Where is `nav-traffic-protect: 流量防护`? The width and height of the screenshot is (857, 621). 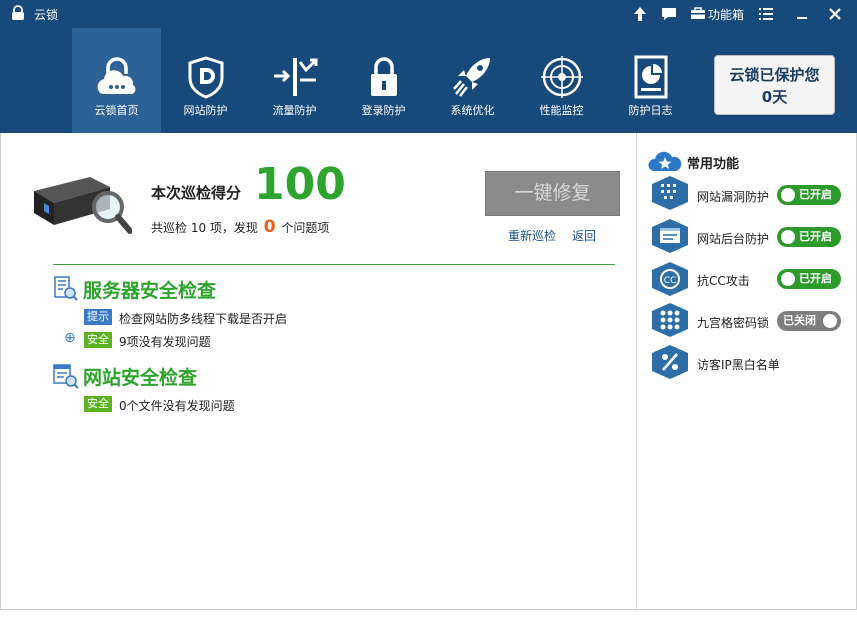 nav-traffic-protect: 流量防护 is located at coordinates (294, 80).